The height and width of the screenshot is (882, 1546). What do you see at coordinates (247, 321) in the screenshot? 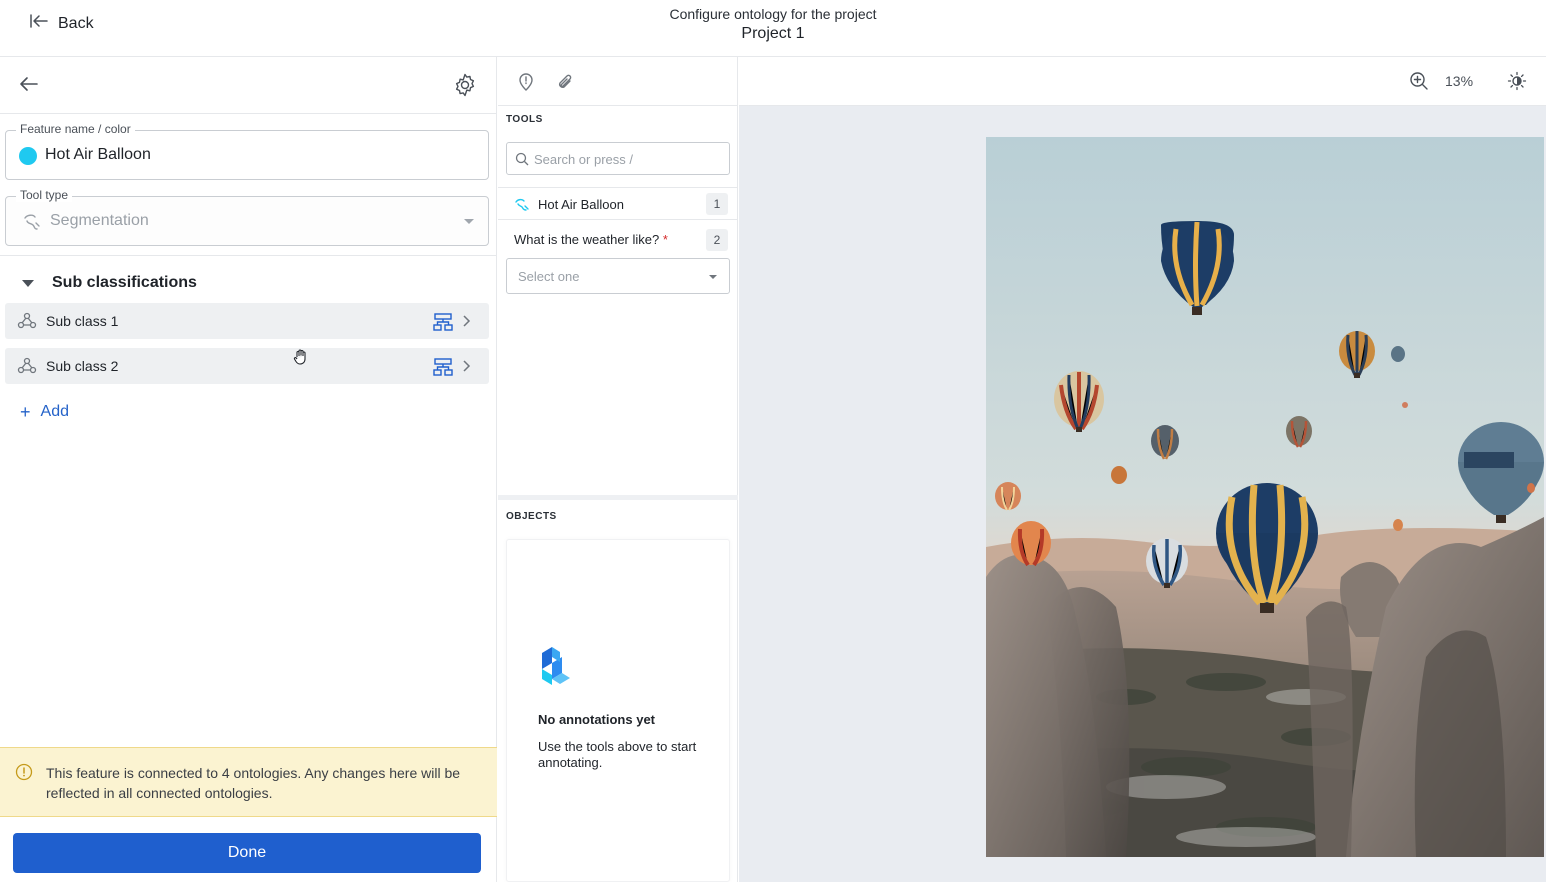
I see `sub-class-item: Sub class 1` at bounding box center [247, 321].